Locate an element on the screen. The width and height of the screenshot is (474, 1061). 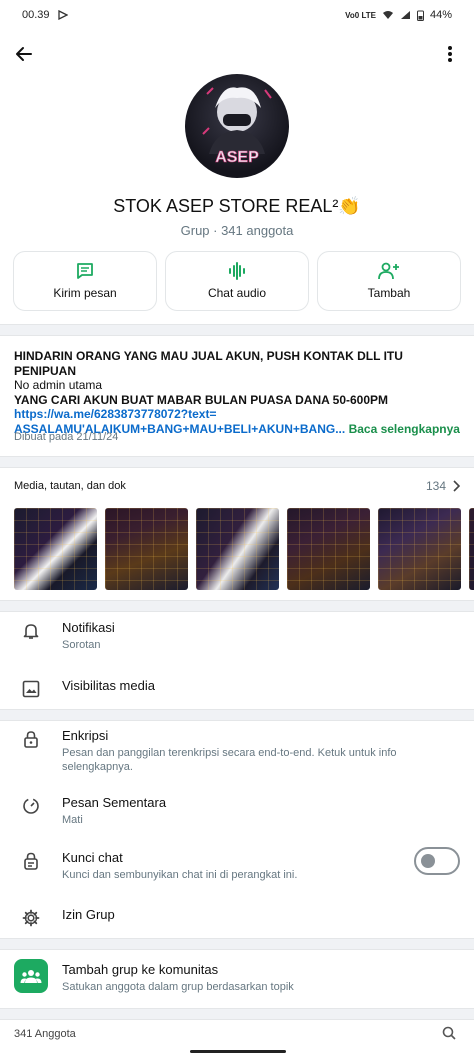
kebab-menu-icon is located at coordinates (450, 54).